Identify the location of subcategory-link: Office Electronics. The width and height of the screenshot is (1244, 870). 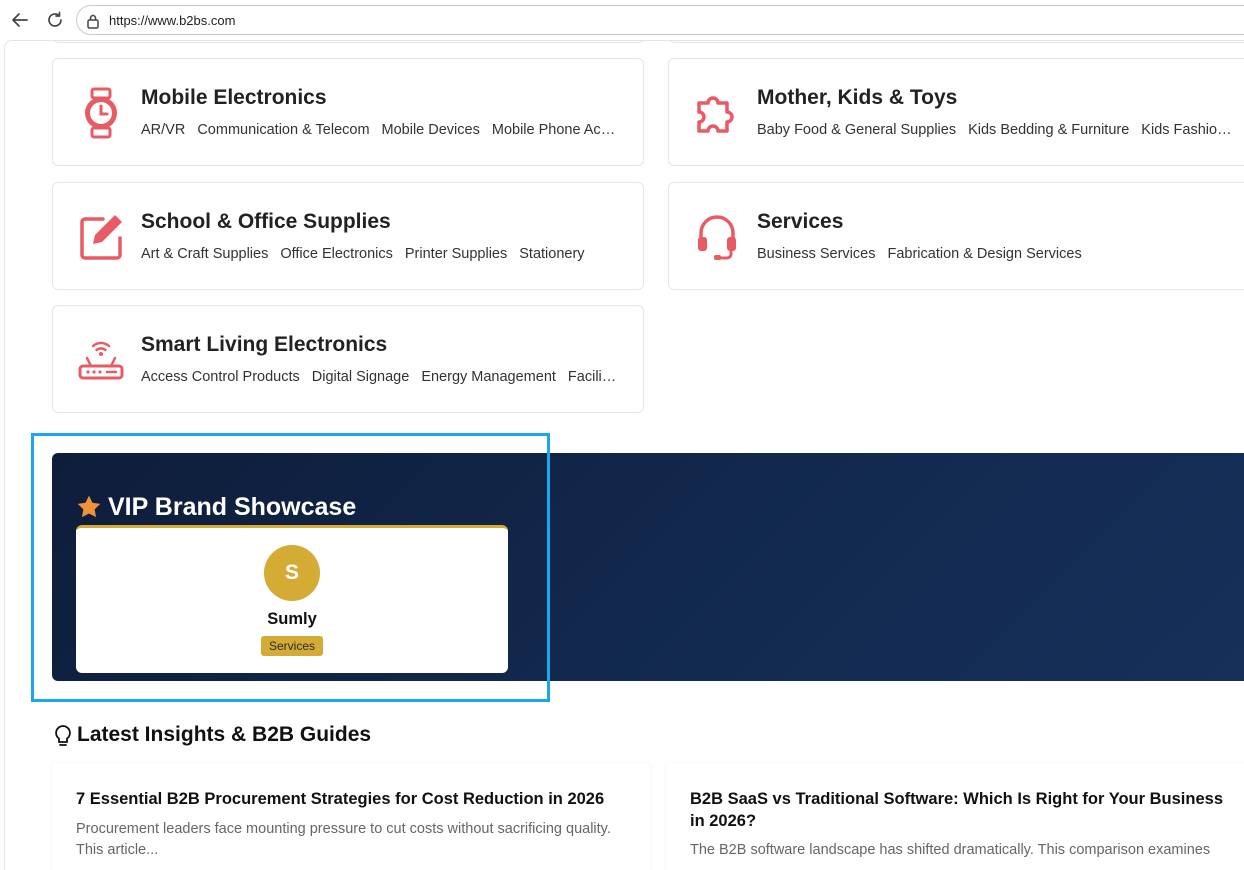
(336, 254).